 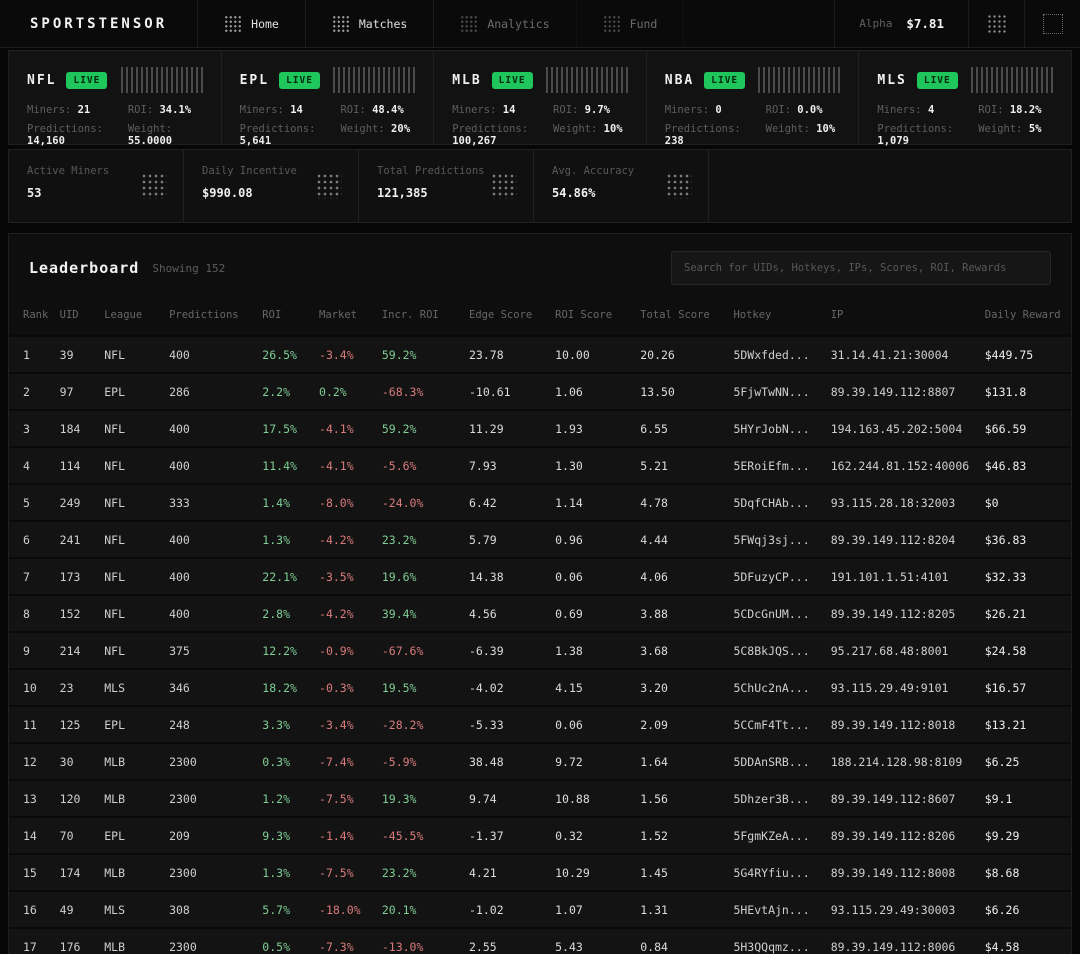 What do you see at coordinates (399, 687) in the screenshot?
I see `cell-incr-roi: 19.5%` at bounding box center [399, 687].